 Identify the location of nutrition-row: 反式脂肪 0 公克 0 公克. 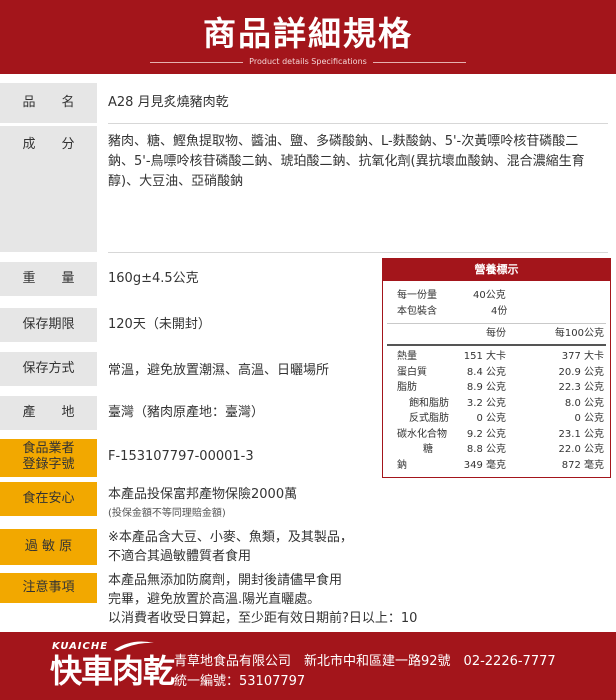
(496, 419).